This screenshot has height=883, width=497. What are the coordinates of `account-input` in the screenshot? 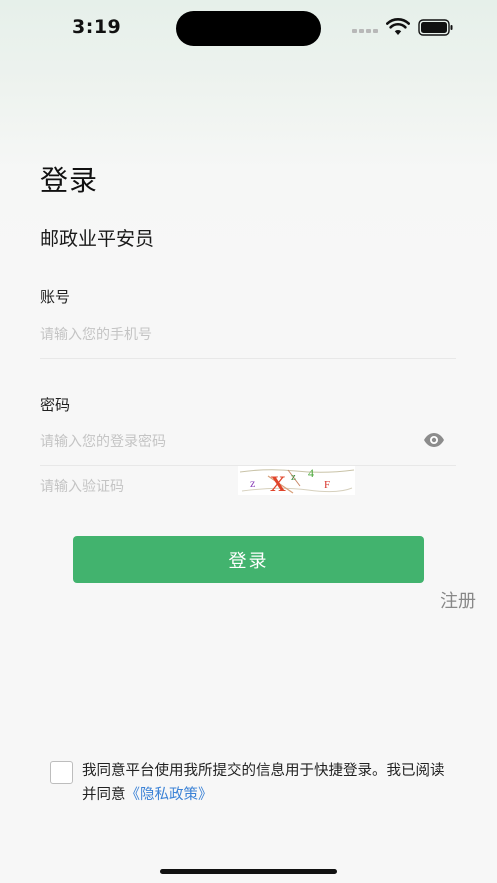 It's located at (248, 335).